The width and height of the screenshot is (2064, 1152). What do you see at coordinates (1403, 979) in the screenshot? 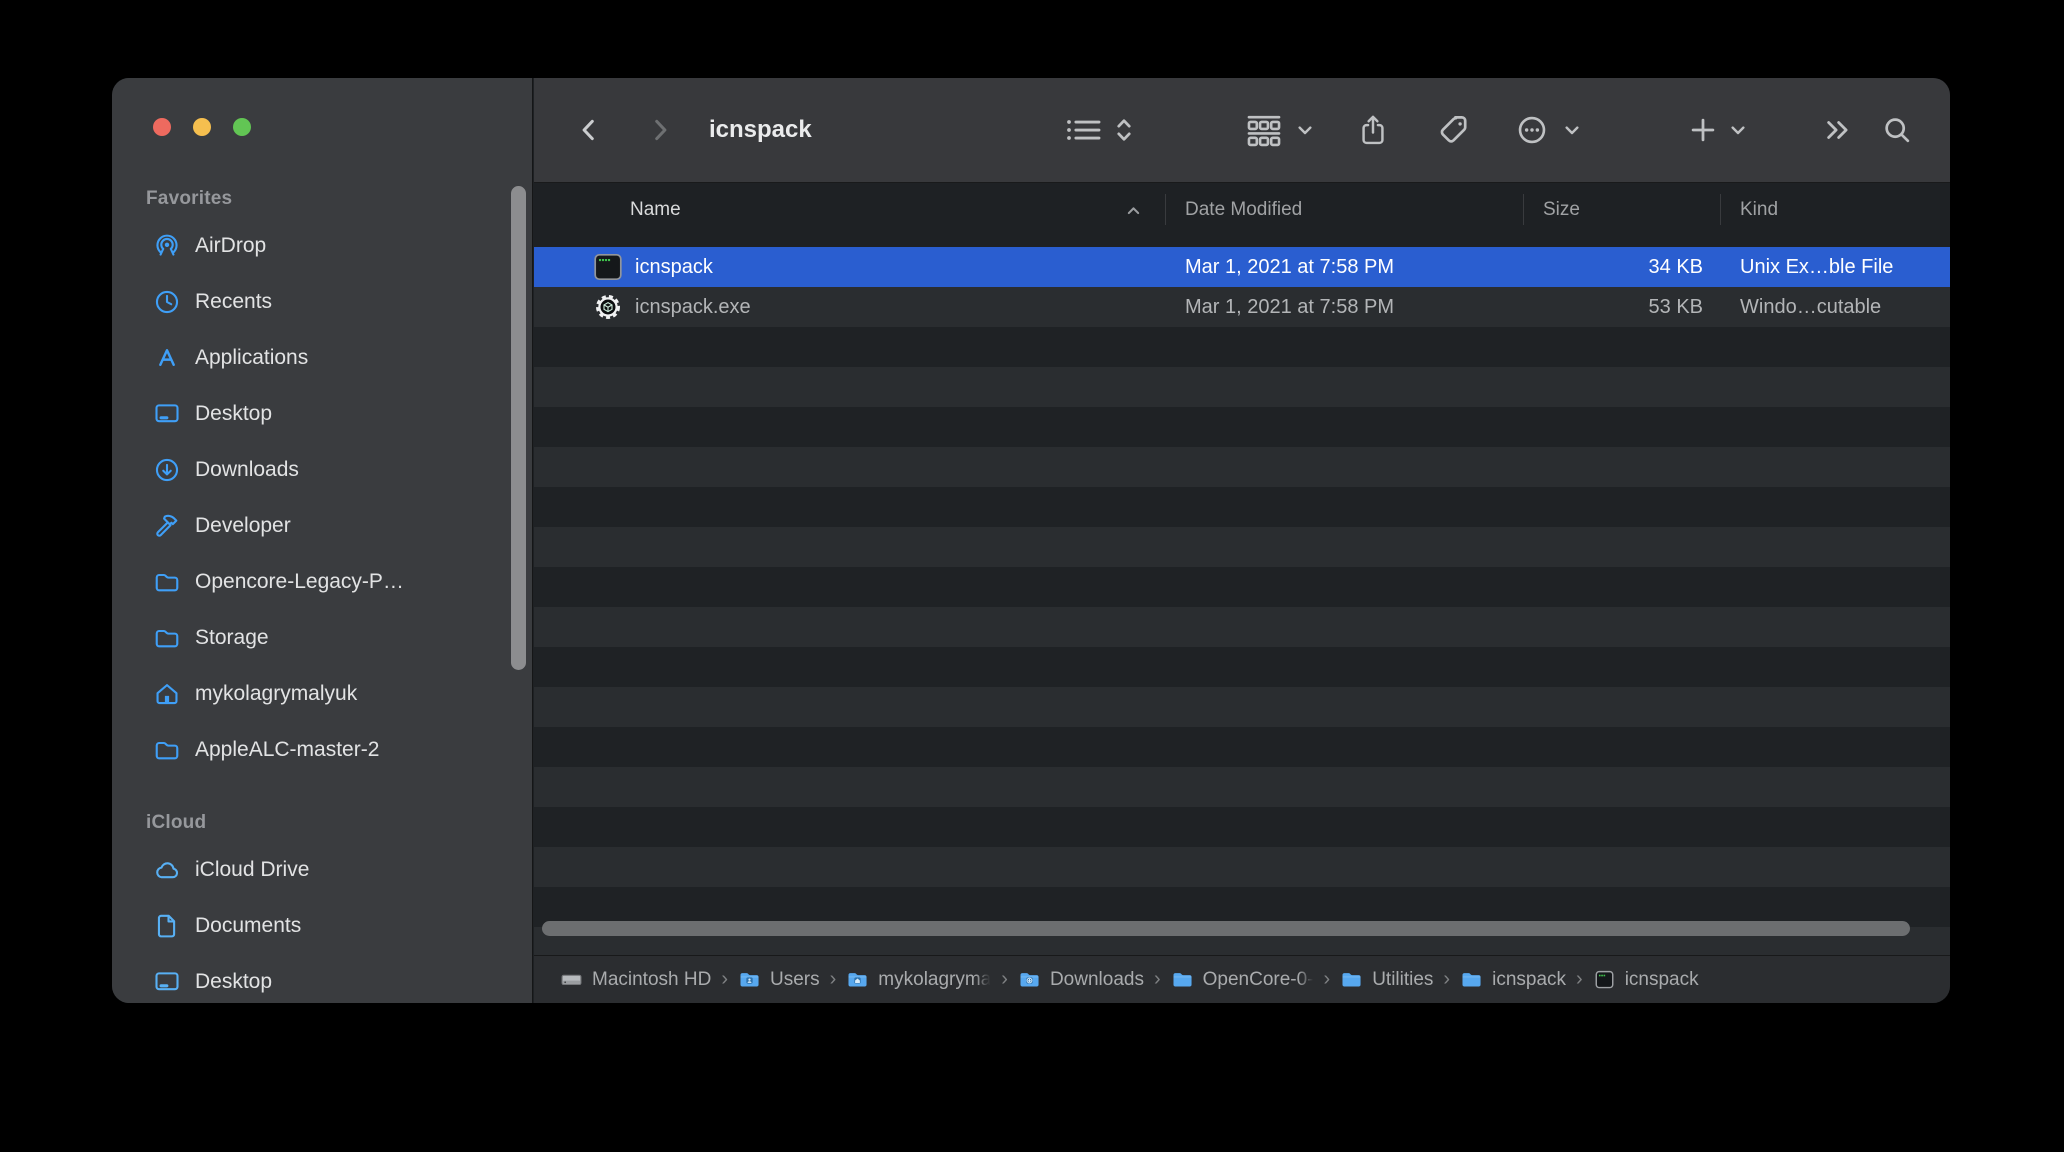
I see `path-item-label: Utilities` at bounding box center [1403, 979].